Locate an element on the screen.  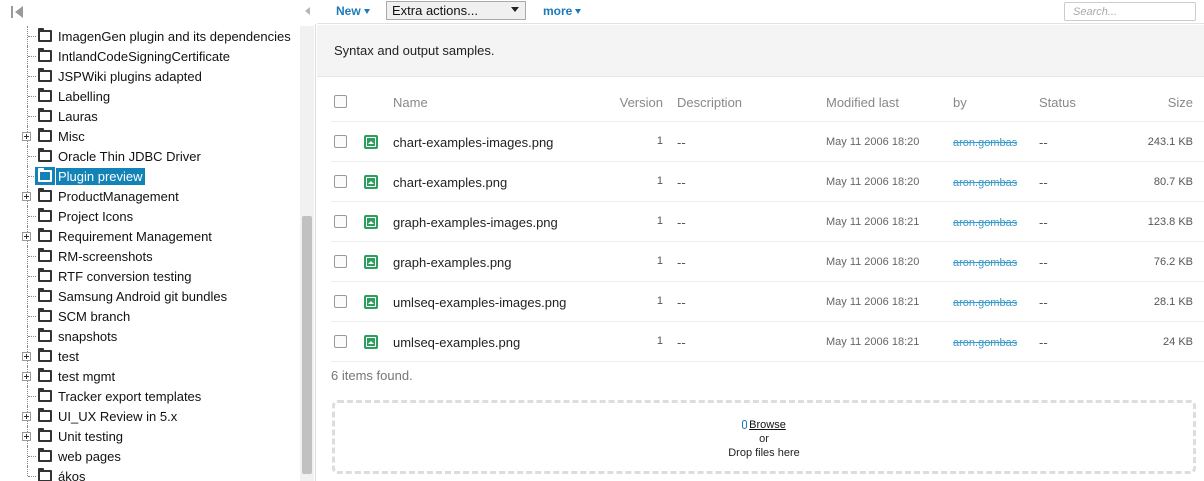
file-name-link: chart-examples.png is located at coordinates (450, 182).